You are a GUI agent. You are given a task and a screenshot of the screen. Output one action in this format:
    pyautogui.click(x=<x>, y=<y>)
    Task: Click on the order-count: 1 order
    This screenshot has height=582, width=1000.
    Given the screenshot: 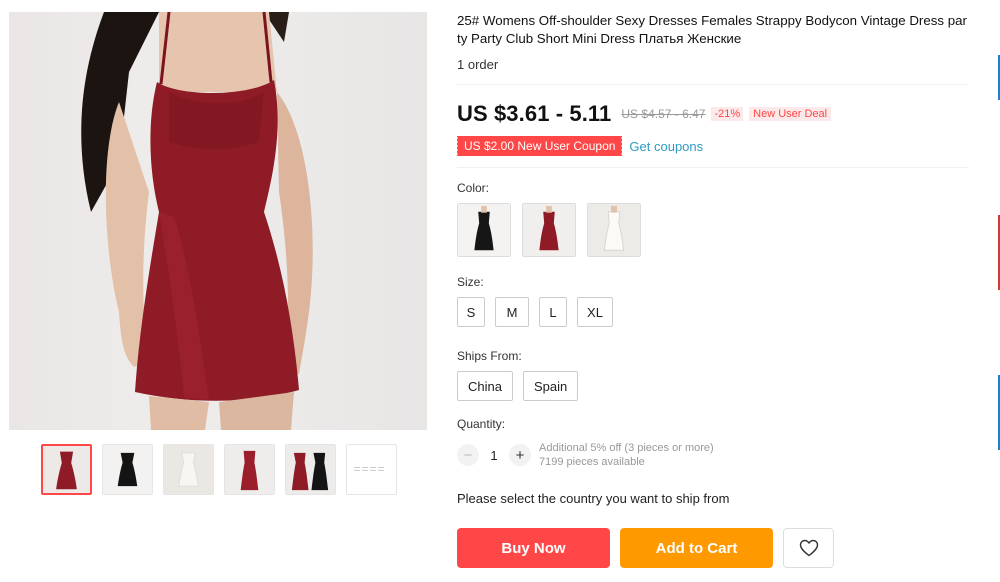 What is the action you would take?
    pyautogui.click(x=478, y=64)
    